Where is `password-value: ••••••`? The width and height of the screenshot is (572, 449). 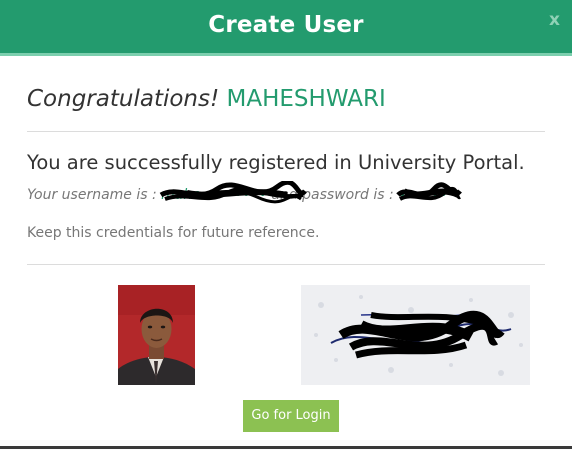 password-value: •••••• is located at coordinates (429, 192).